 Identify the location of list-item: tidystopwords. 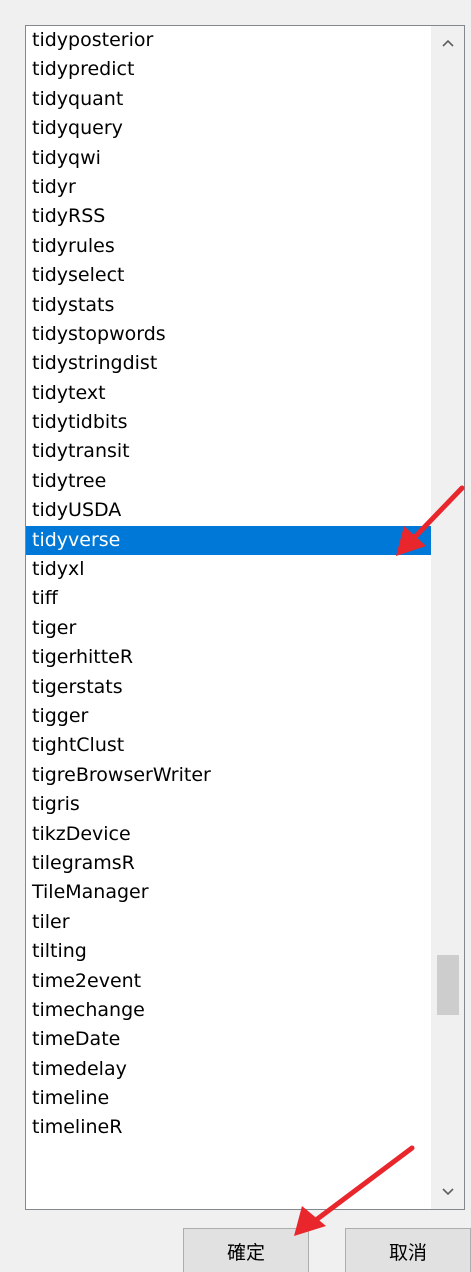
(229, 334).